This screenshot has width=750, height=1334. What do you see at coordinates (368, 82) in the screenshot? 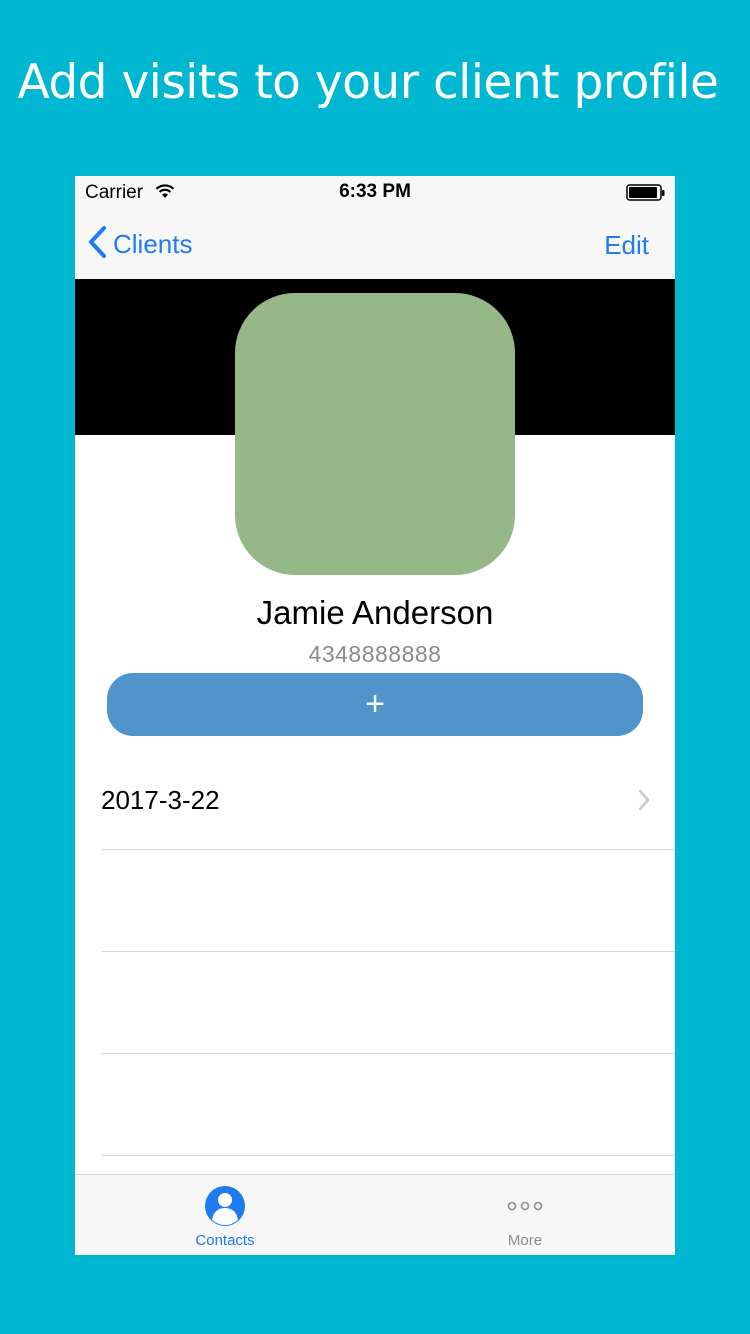
I see `marketing-headline: Add visits to your client profile` at bounding box center [368, 82].